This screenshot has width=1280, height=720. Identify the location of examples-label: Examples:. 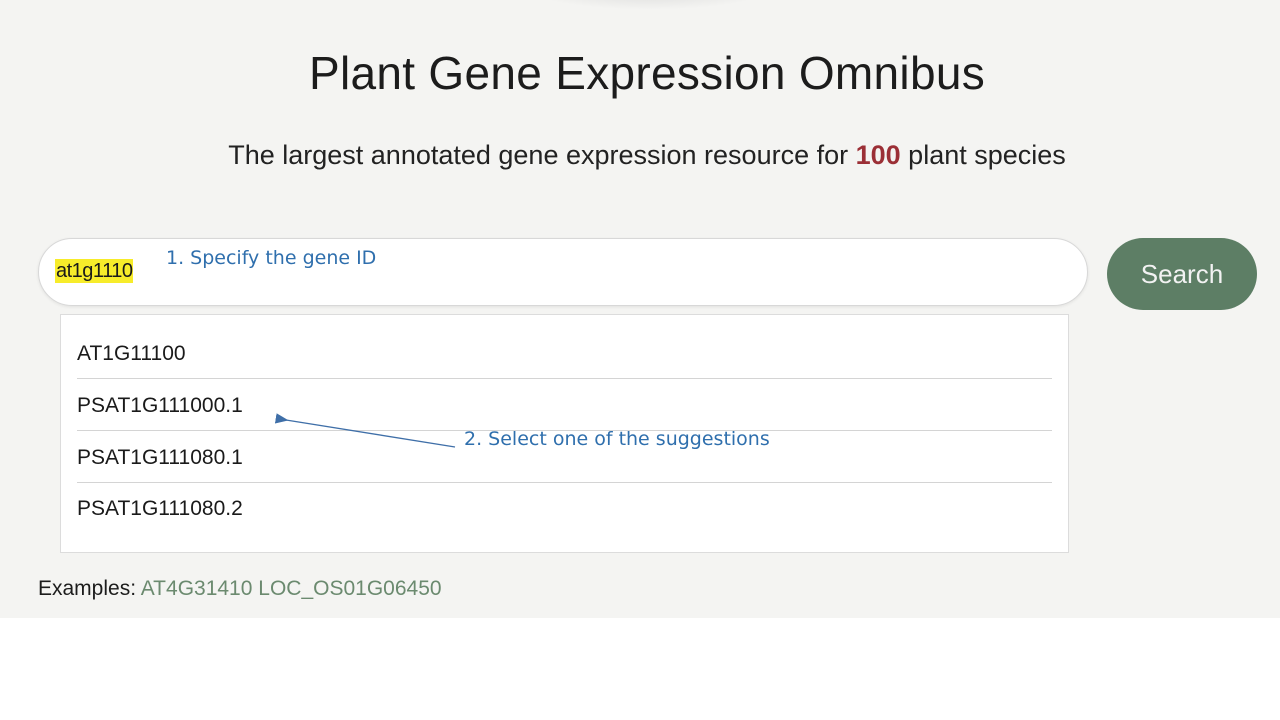
(87, 588).